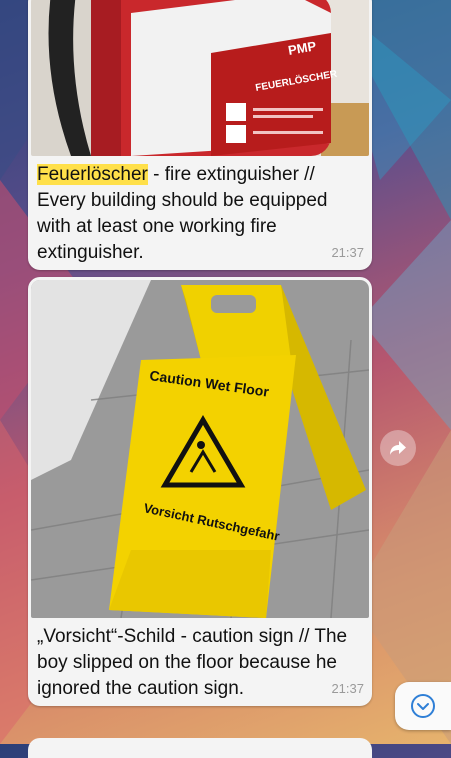  What do you see at coordinates (200, 748) in the screenshot?
I see `next-message-bubble-edge` at bounding box center [200, 748].